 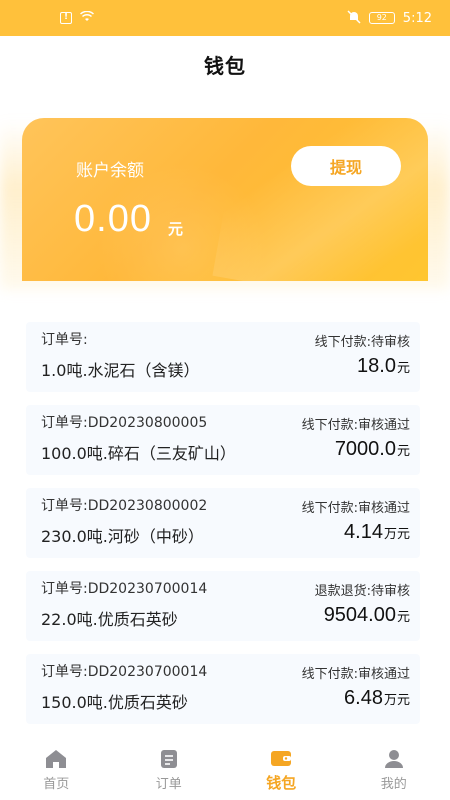 What do you see at coordinates (281, 783) in the screenshot?
I see `nav-label: 钱包` at bounding box center [281, 783].